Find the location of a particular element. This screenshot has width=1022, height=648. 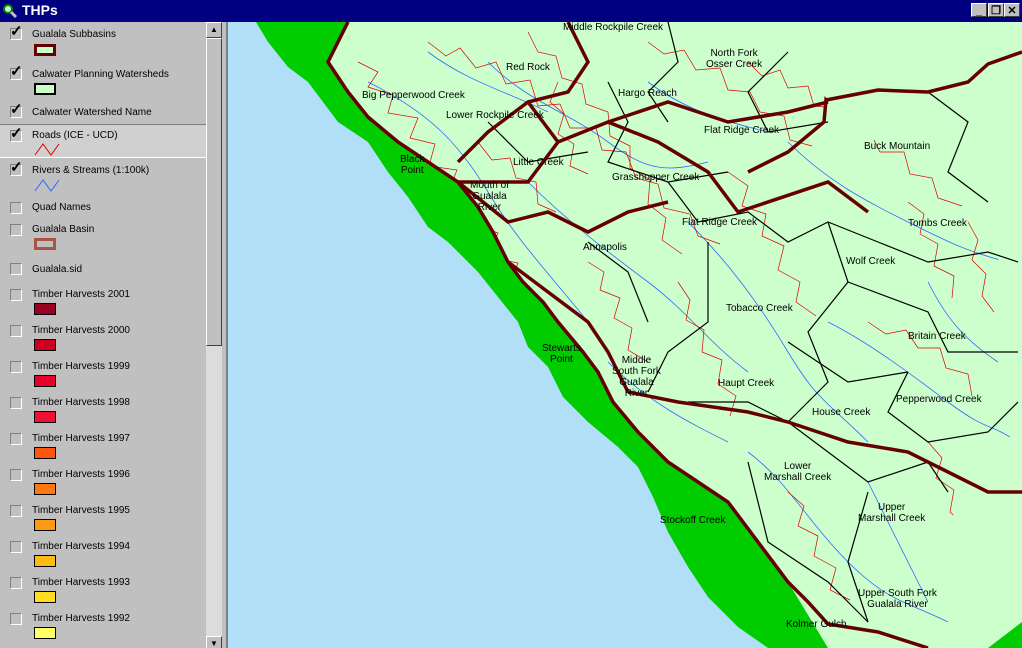

map-label-grasshopper-creek: Grasshopper Creek is located at coordinates (656, 177).